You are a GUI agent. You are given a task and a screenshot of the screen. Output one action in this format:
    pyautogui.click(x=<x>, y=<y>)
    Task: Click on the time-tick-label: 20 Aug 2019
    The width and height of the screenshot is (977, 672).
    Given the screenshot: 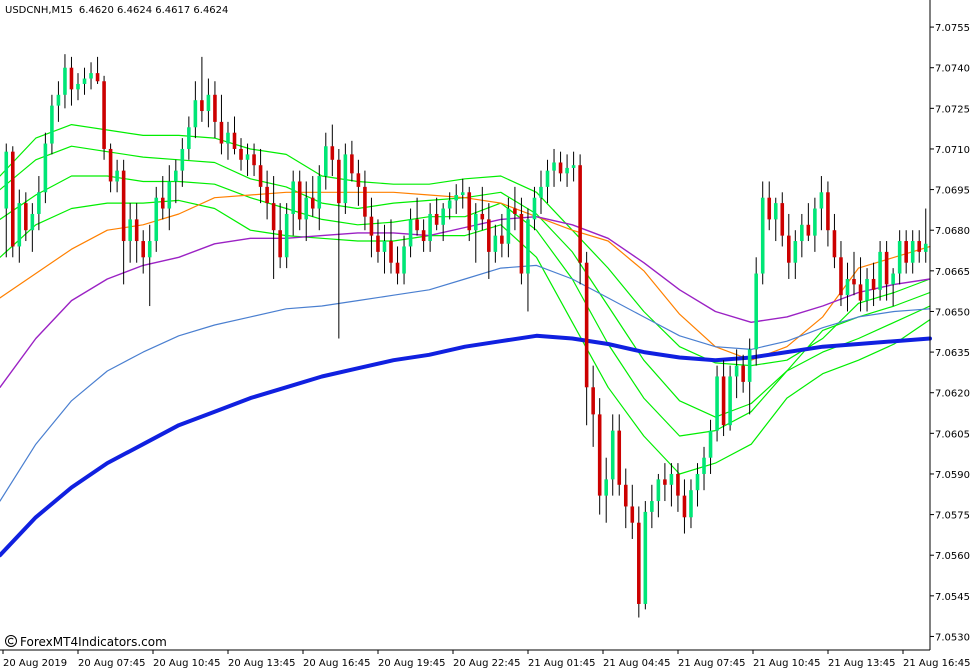 What is the action you would take?
    pyautogui.click(x=35, y=663)
    